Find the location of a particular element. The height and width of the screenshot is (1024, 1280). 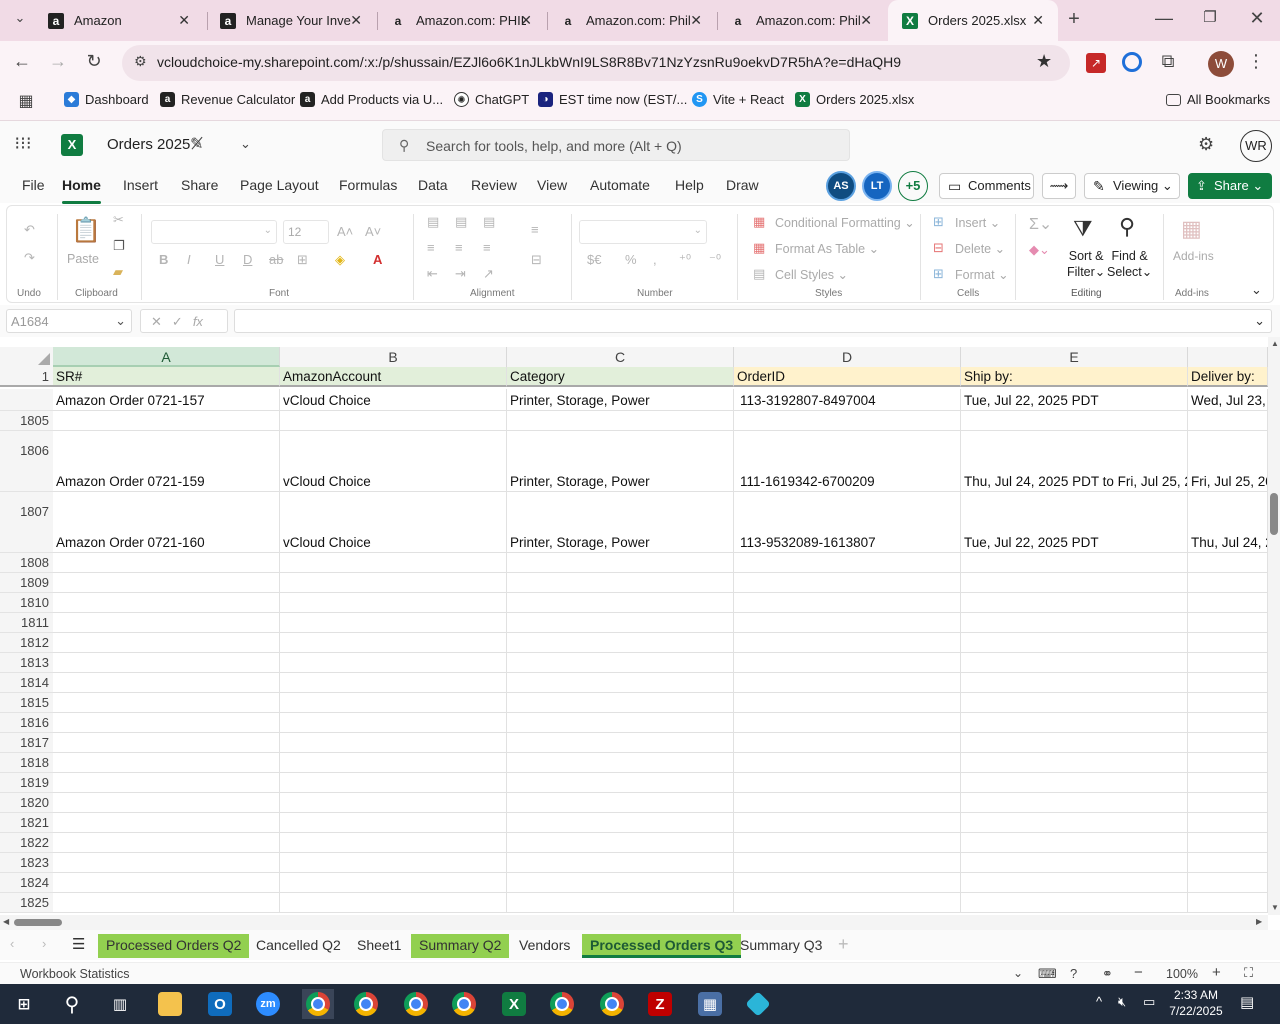

select-all-corner is located at coordinates (26, 357).